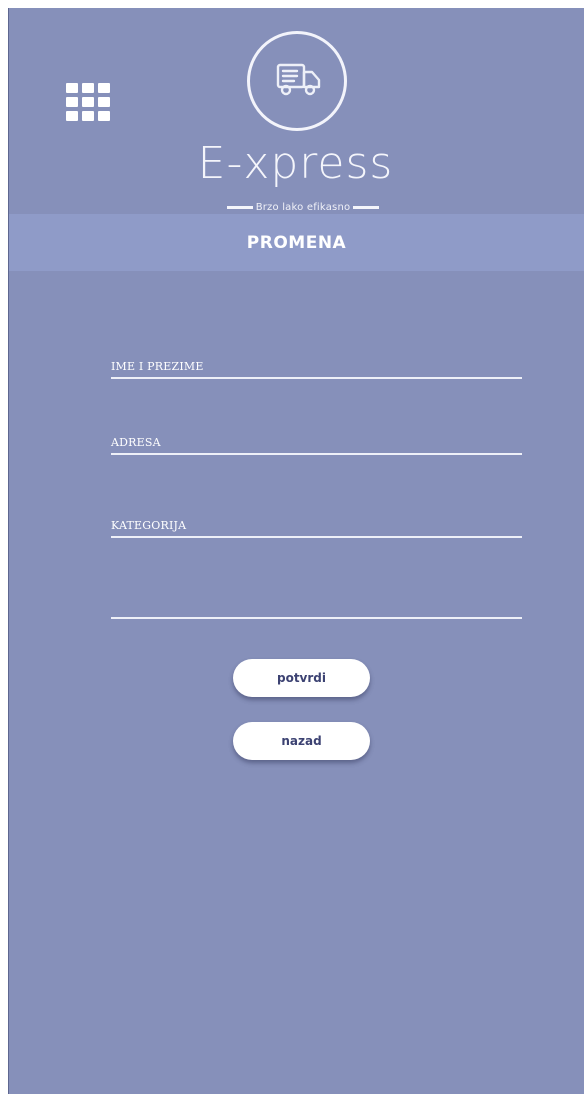  What do you see at coordinates (149, 525) in the screenshot?
I see `category-field-label: KATEGORIJA` at bounding box center [149, 525].